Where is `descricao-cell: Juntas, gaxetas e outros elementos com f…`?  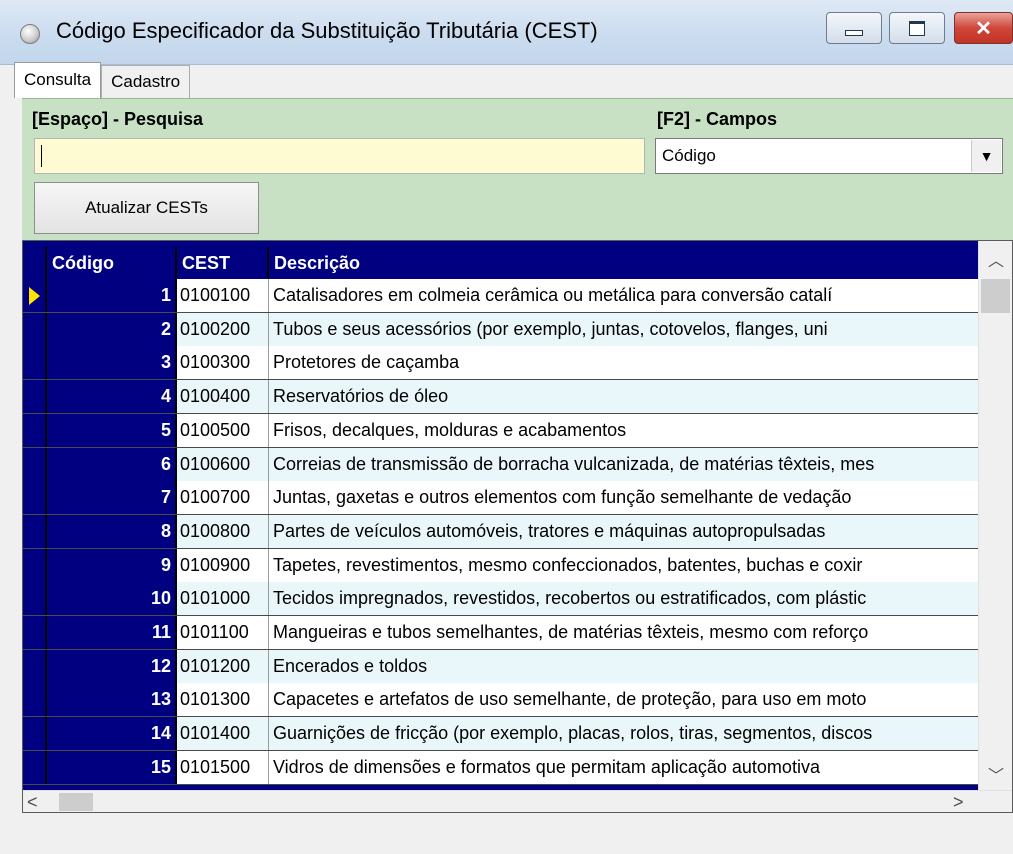
descricao-cell: Juntas, gaxetas e outros elementos com f… is located at coordinates (623, 498).